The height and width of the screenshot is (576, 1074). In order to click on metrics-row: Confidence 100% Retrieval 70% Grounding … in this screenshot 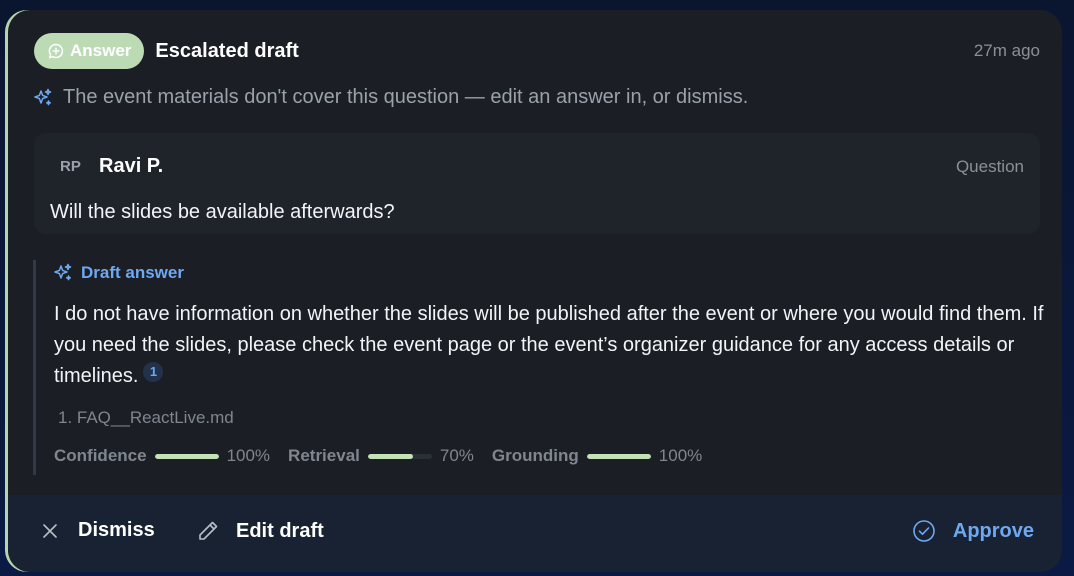, I will do `click(387, 456)`.